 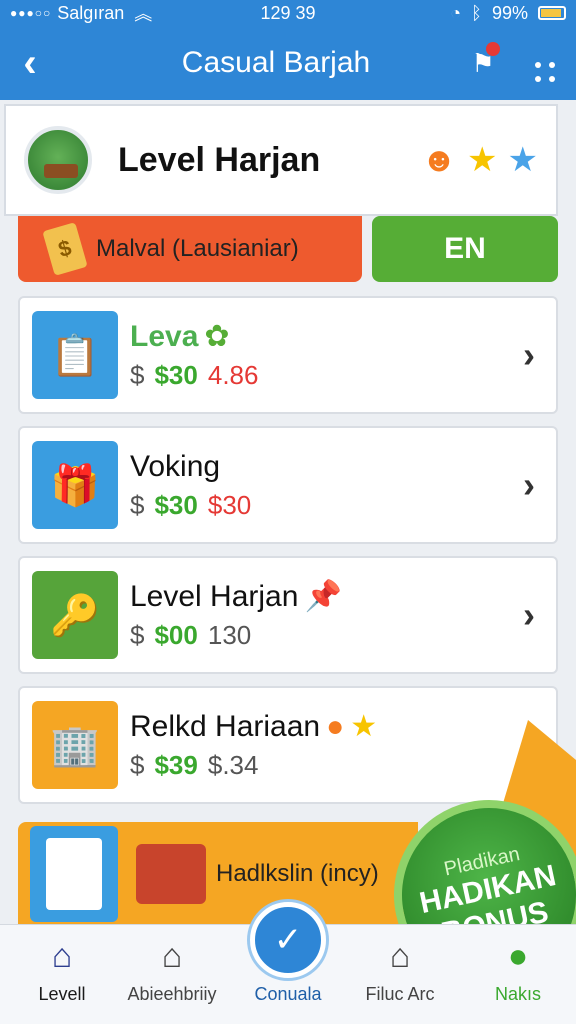 What do you see at coordinates (233, 765) in the screenshot?
I see `price-other: $.34` at bounding box center [233, 765].